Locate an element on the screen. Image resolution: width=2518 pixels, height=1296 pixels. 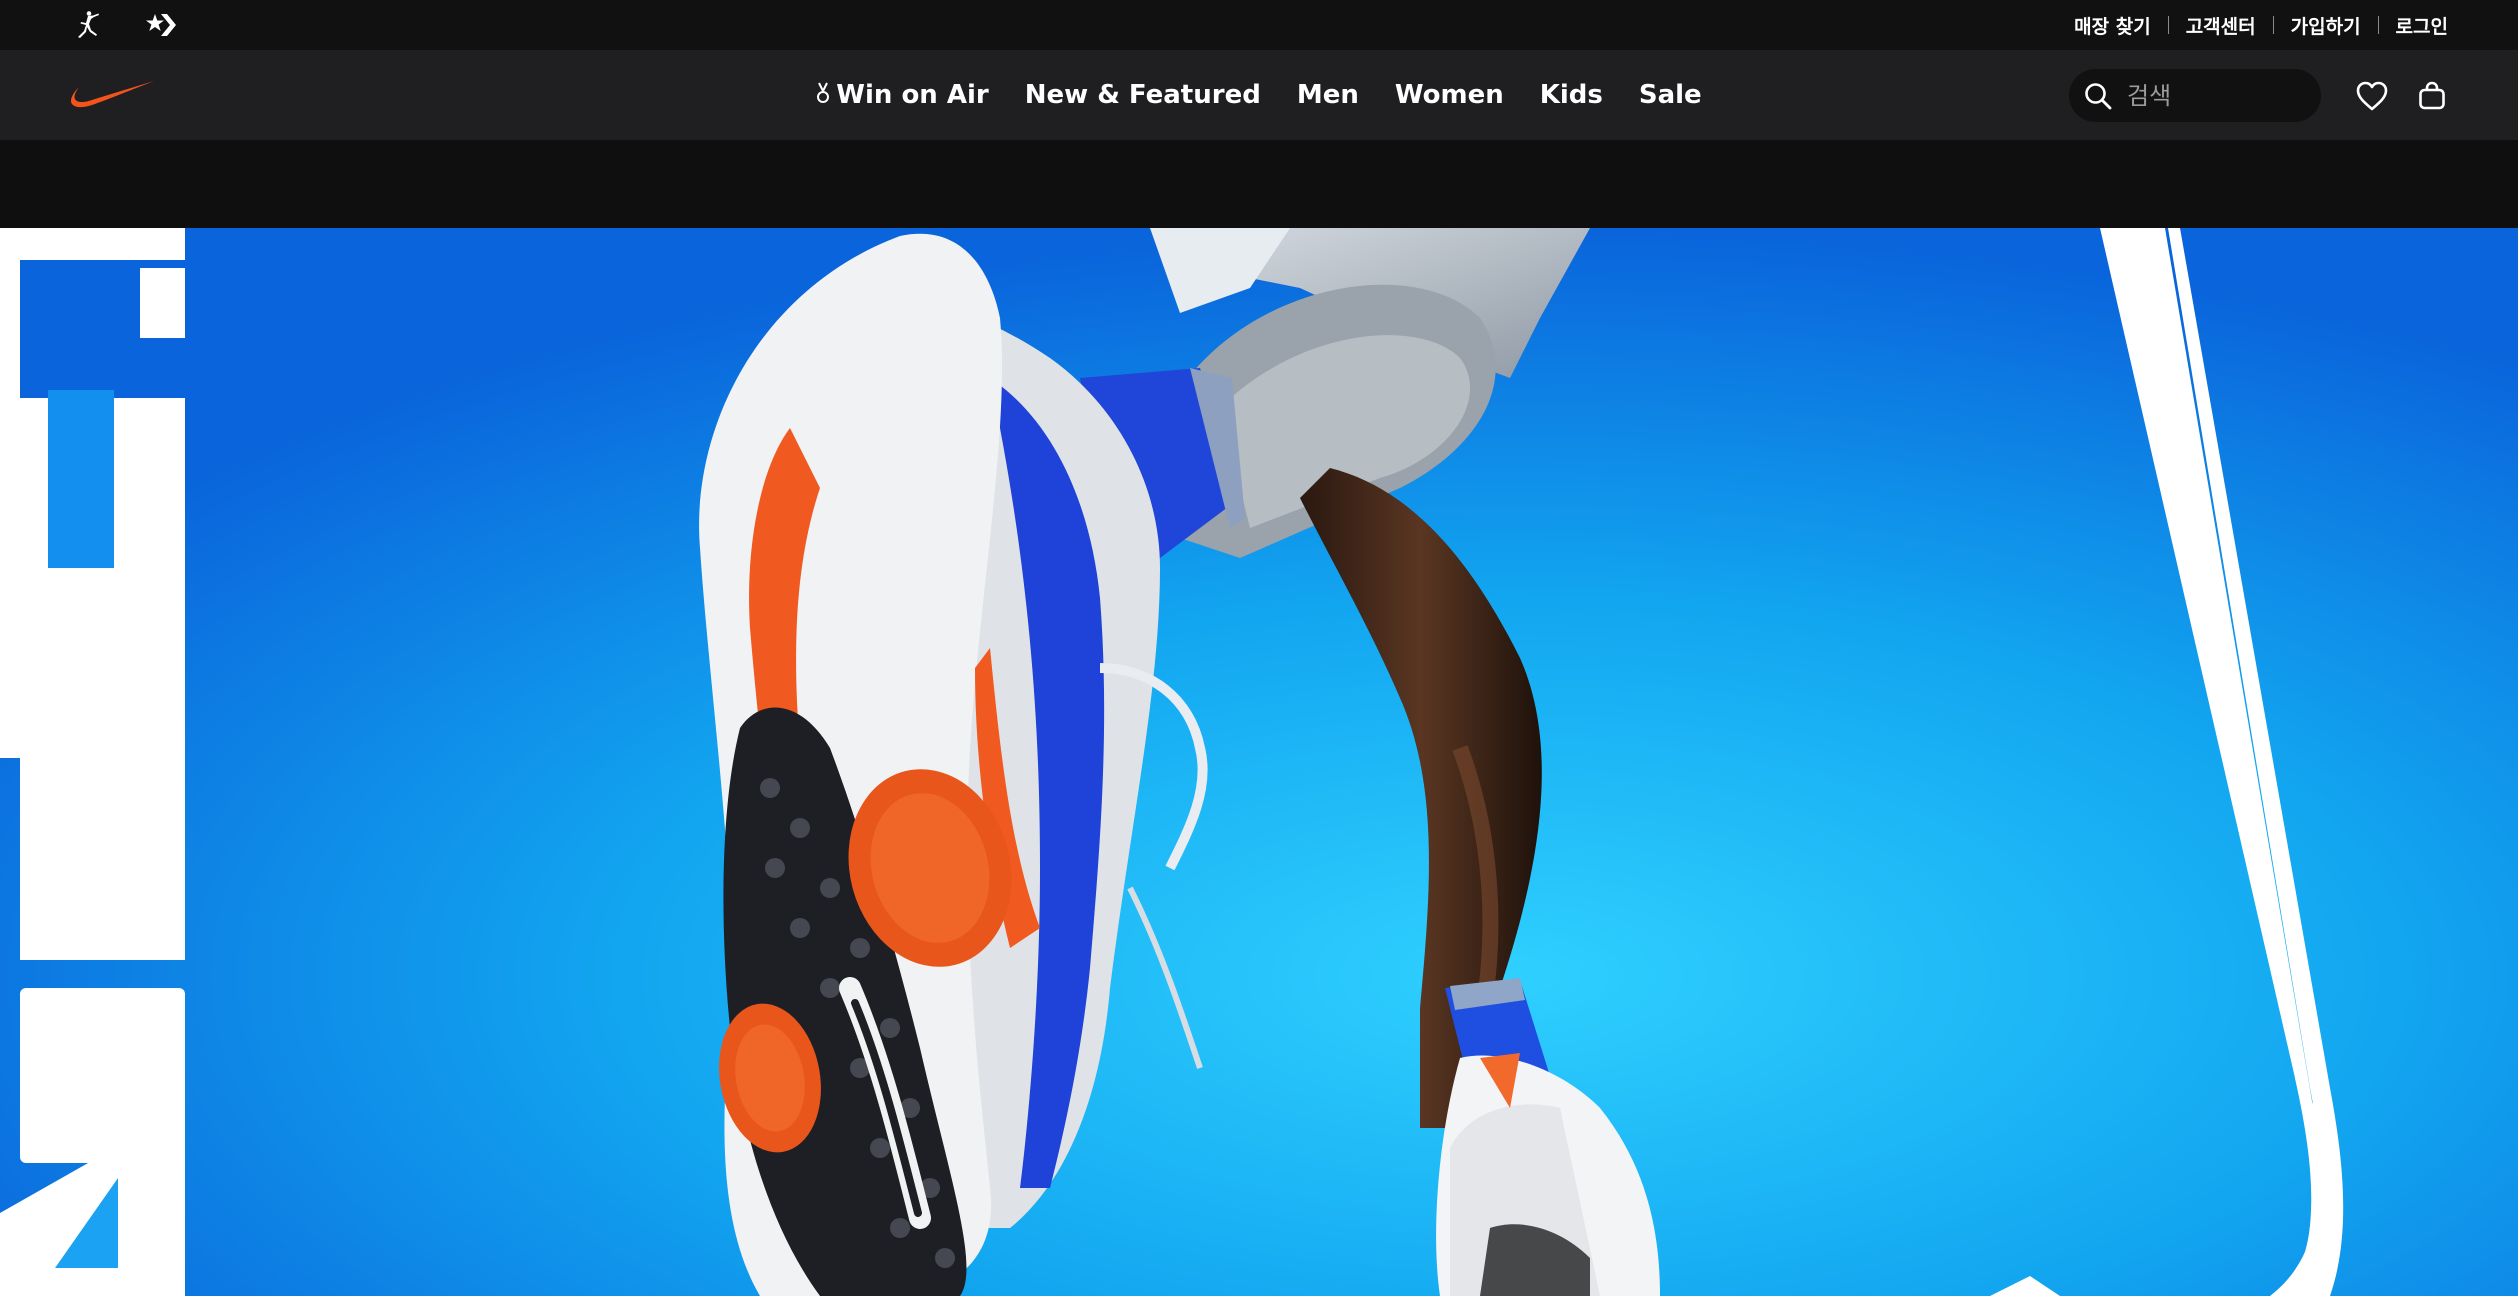
favorites-button is located at coordinates (2372, 96).